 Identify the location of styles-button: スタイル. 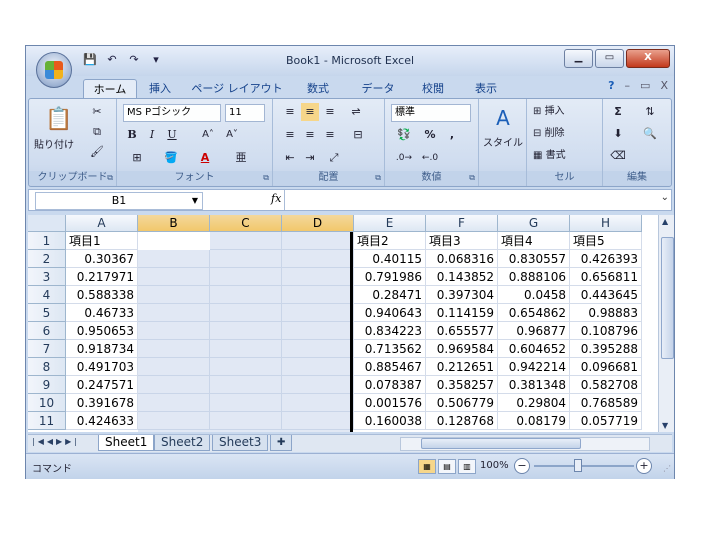
(503, 144).